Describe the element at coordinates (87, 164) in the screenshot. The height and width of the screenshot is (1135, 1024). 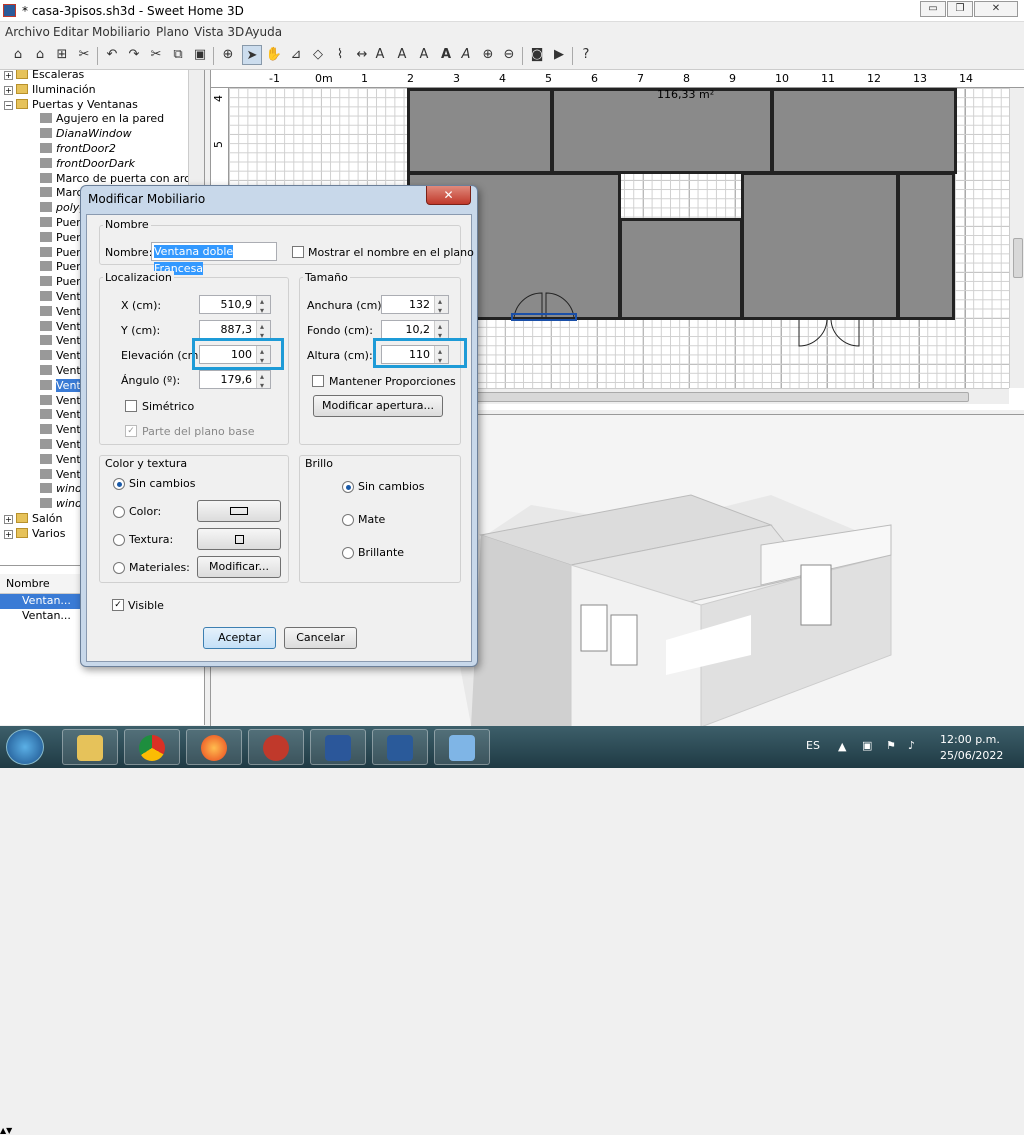
I see `tree-item: frontDoorDark` at that location.